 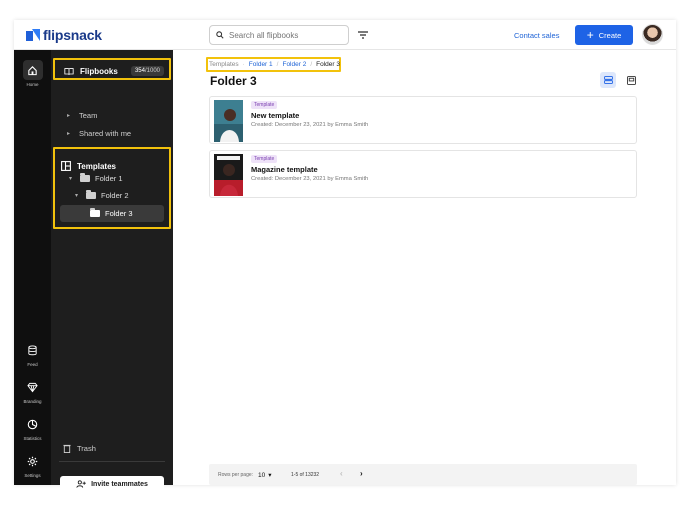 What do you see at coordinates (66, 166) in the screenshot?
I see `template-icon` at bounding box center [66, 166].